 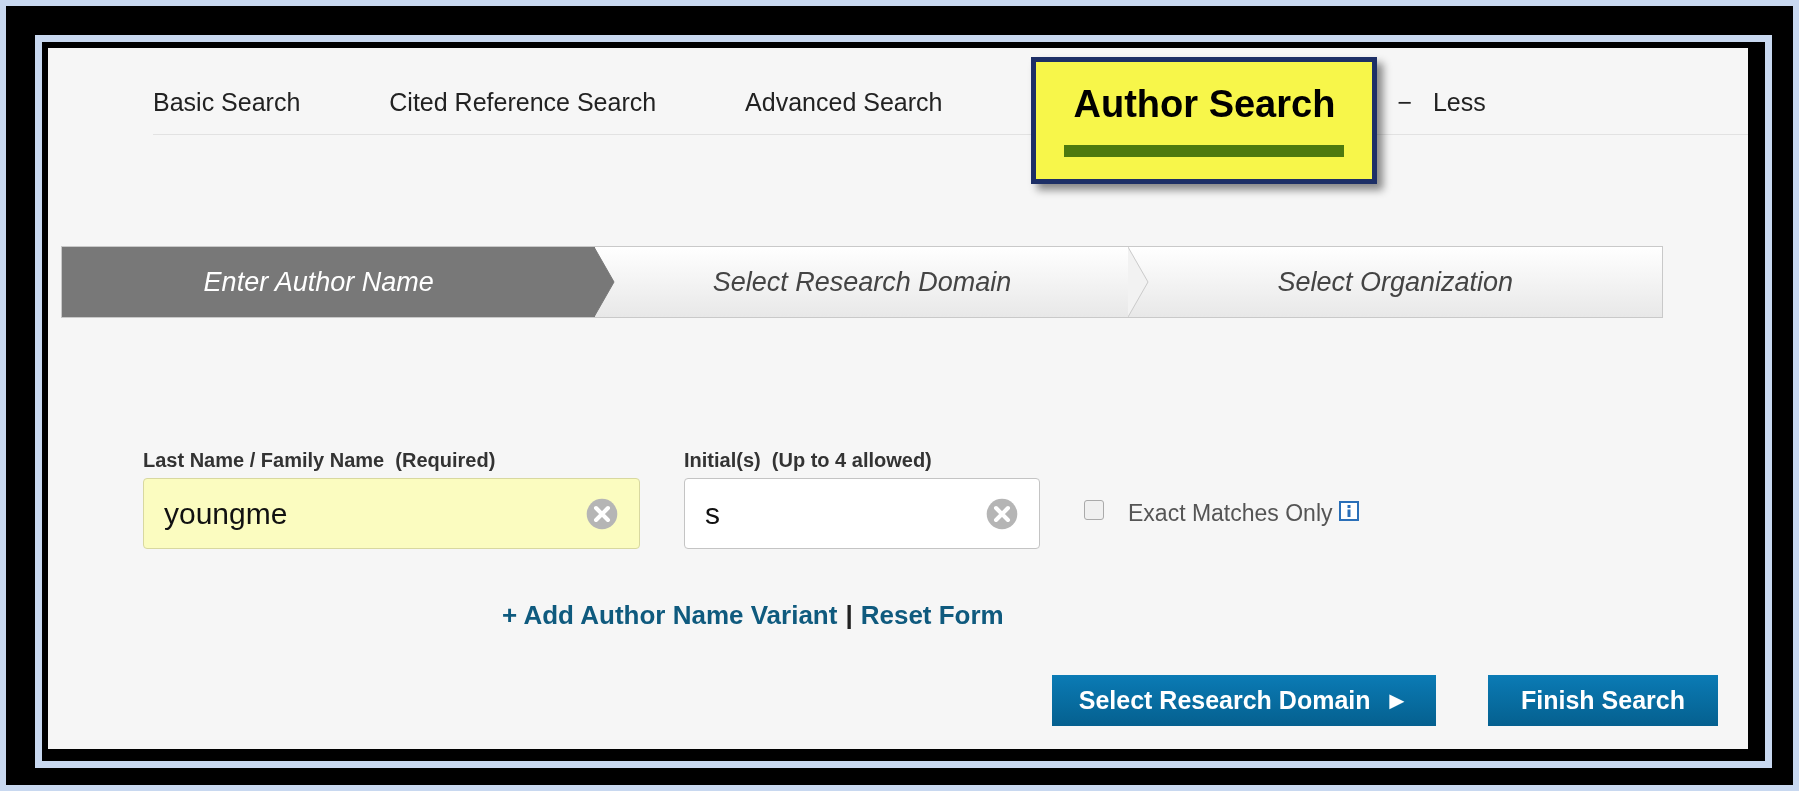 I want to click on tab: Advanced Search, so click(x=844, y=103).